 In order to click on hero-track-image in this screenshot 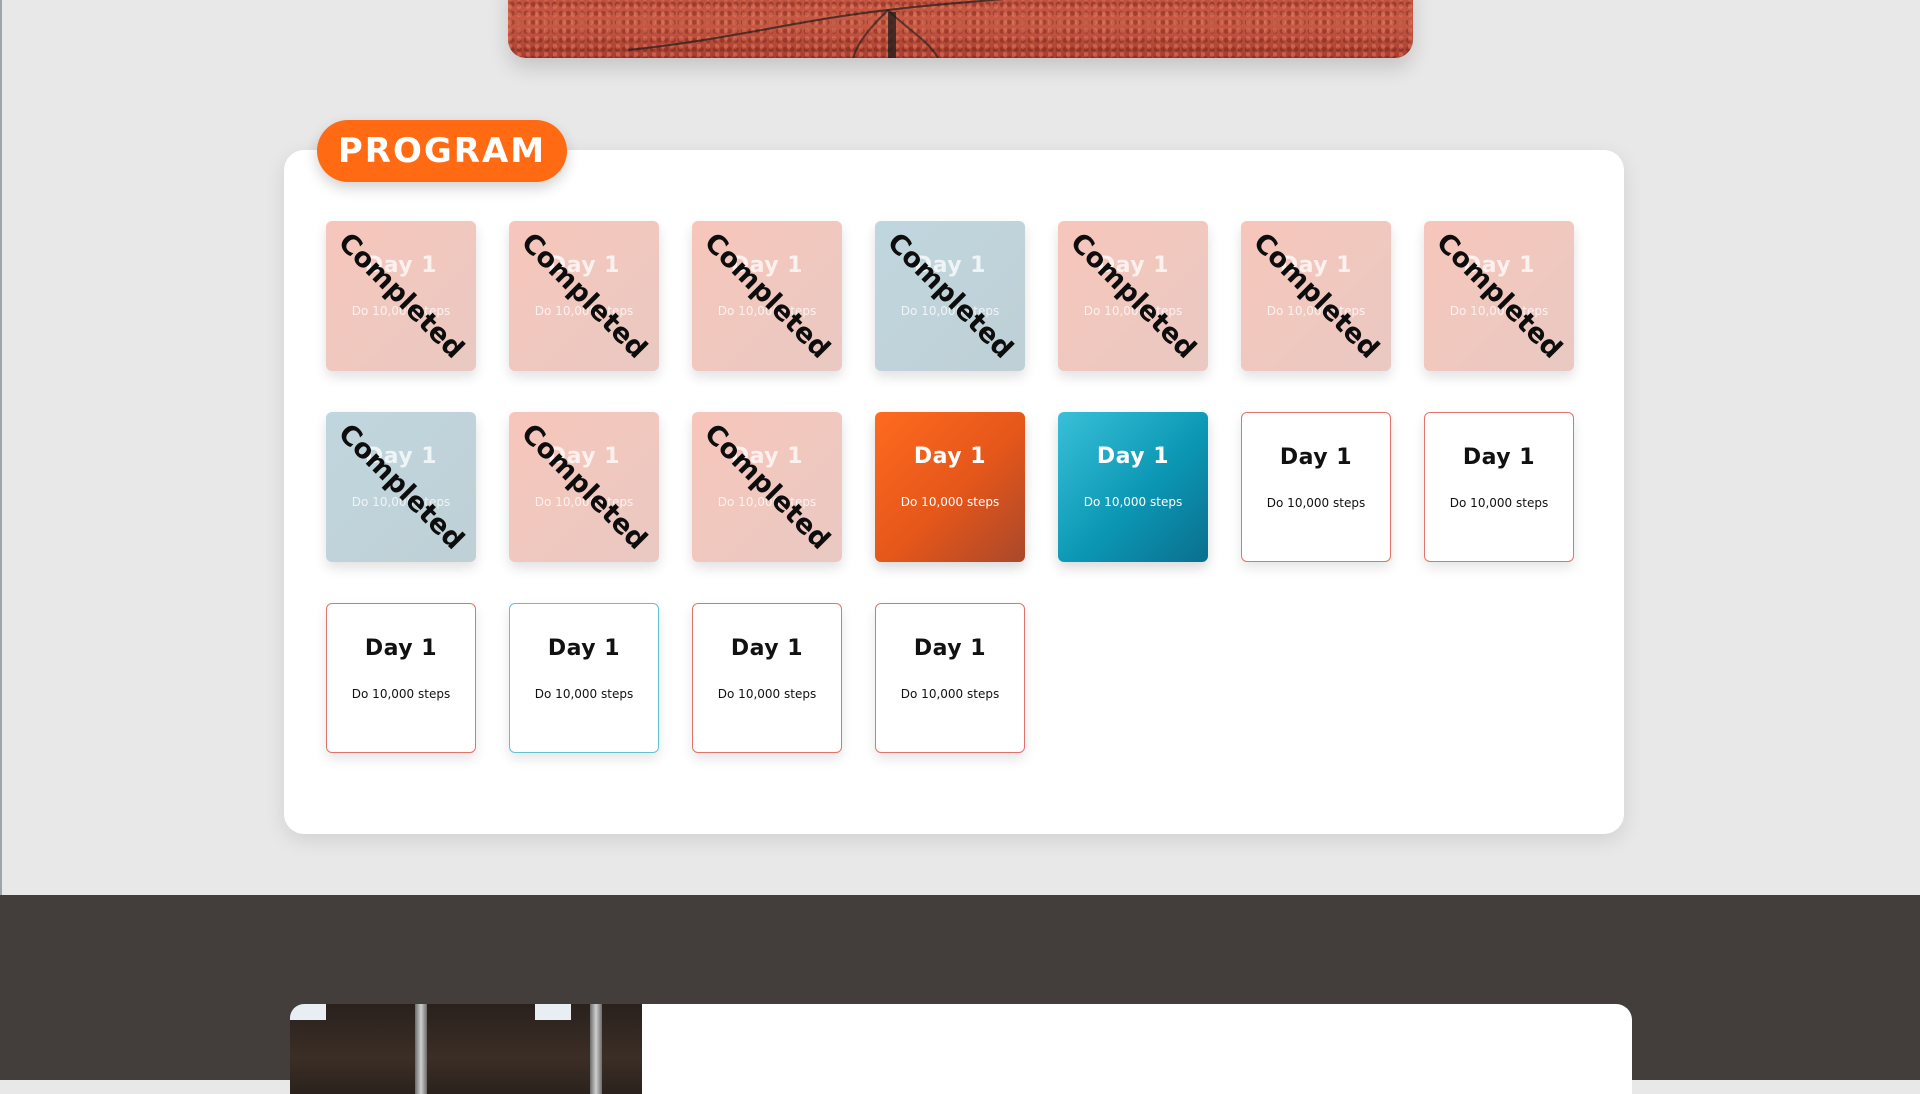, I will do `click(960, 29)`.